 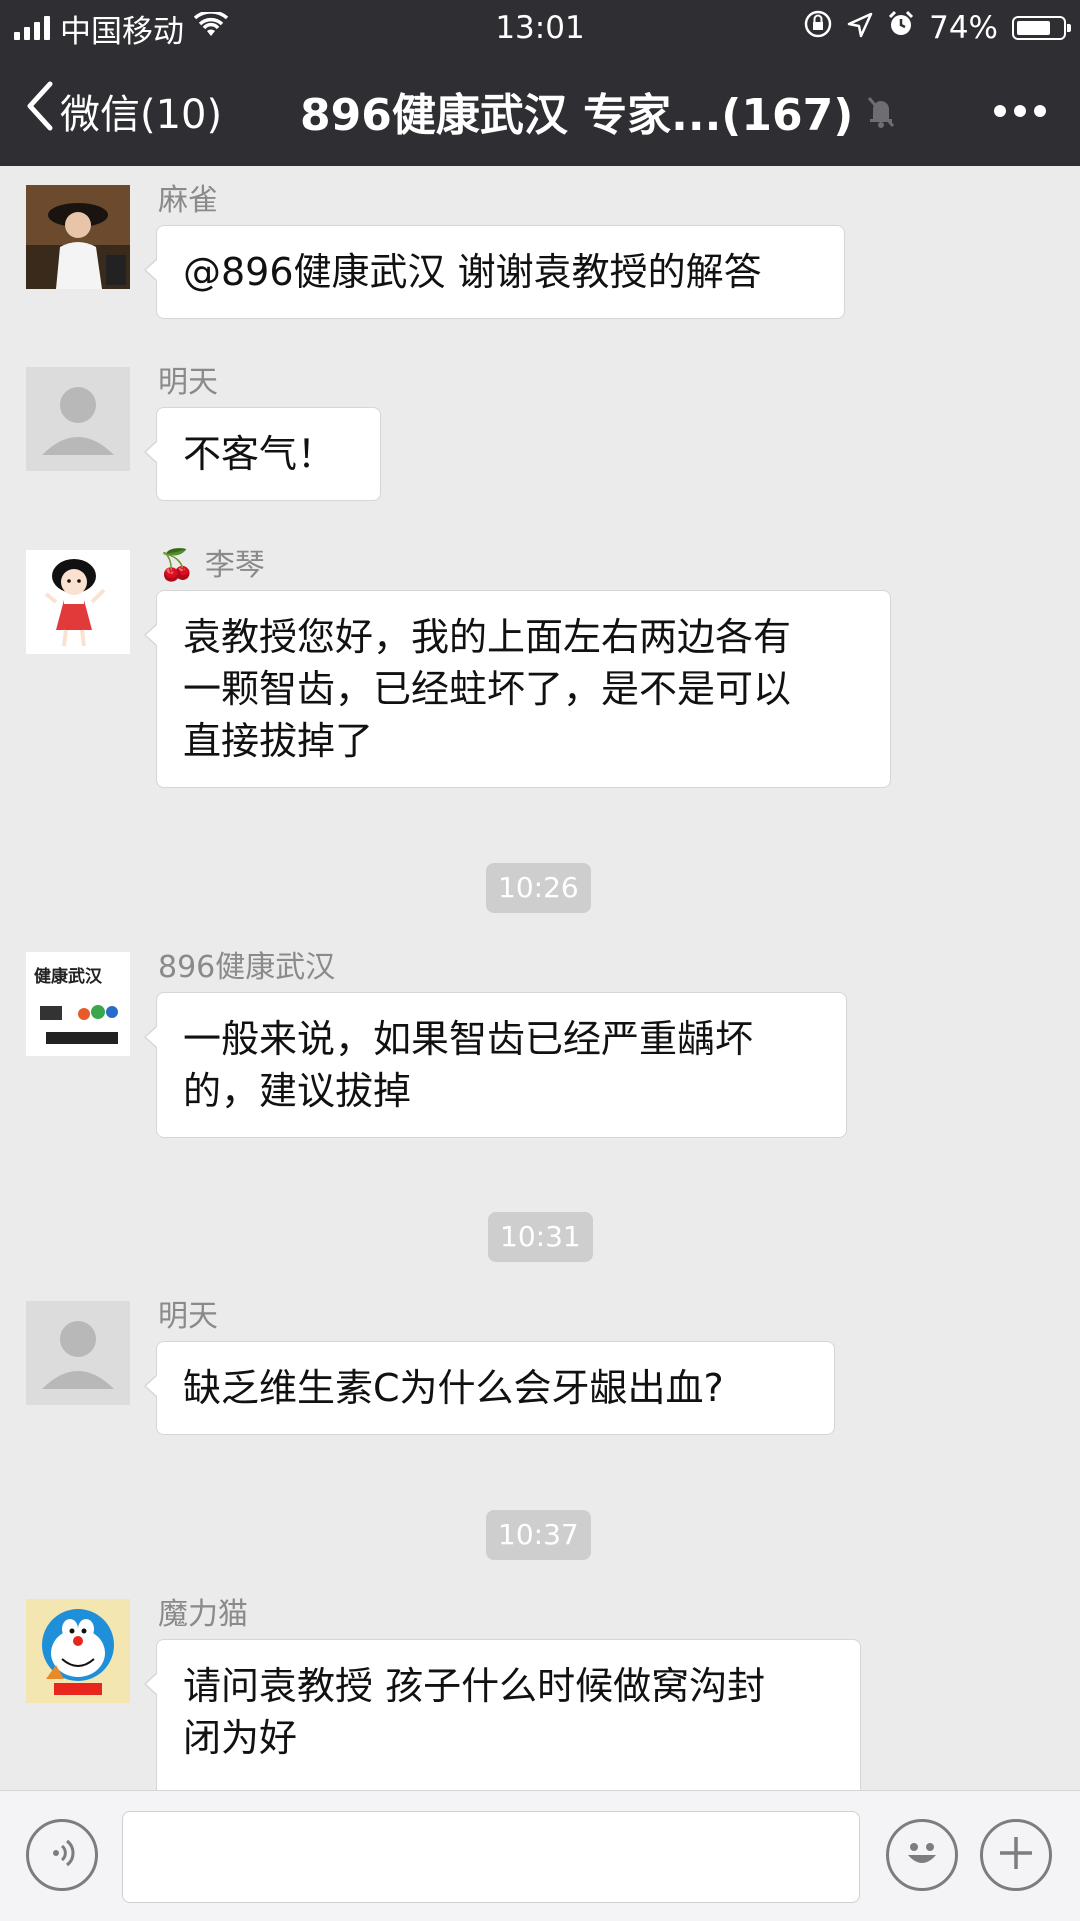 What do you see at coordinates (177, 565) in the screenshot?
I see `cherry-icon: 🍒` at bounding box center [177, 565].